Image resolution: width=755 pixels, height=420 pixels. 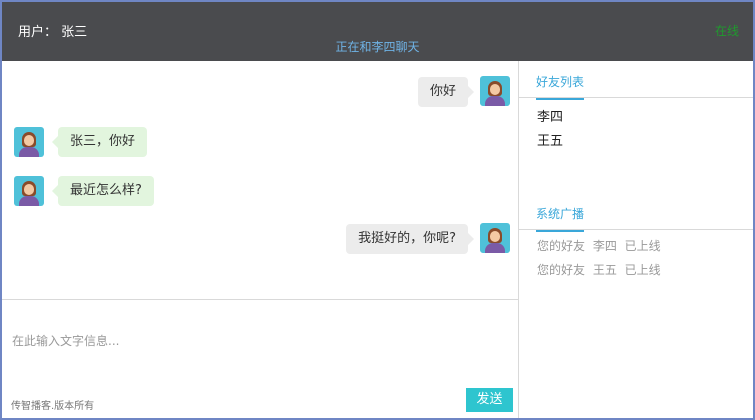 I want to click on message-outgoing: 我挺好的，你呢?, so click(x=260, y=239).